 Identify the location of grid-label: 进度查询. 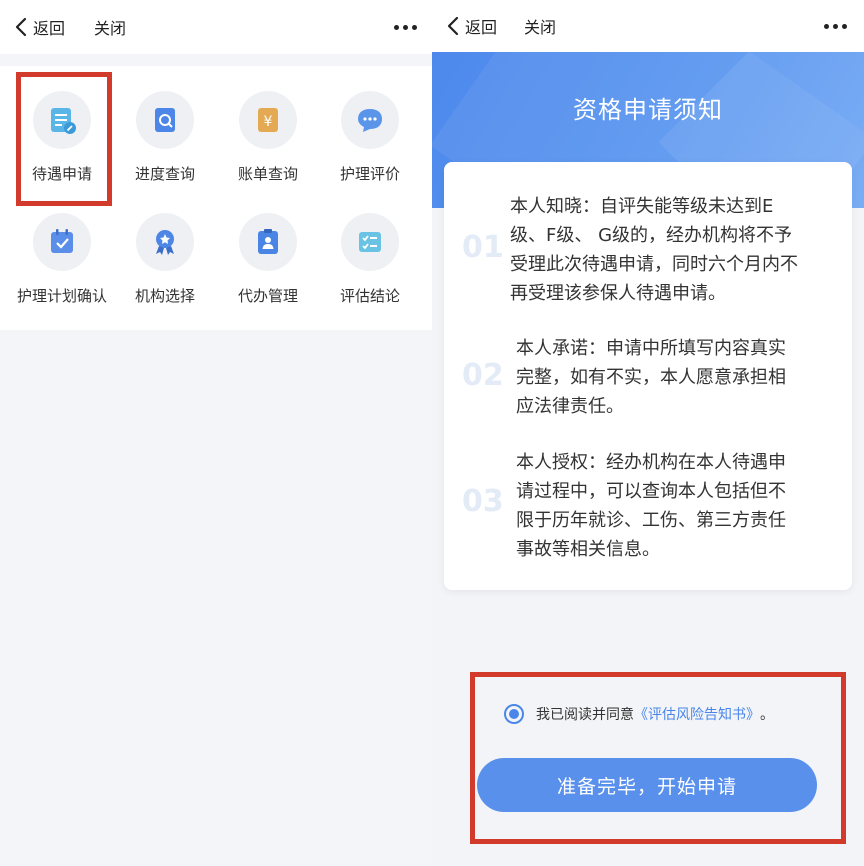
(164, 174).